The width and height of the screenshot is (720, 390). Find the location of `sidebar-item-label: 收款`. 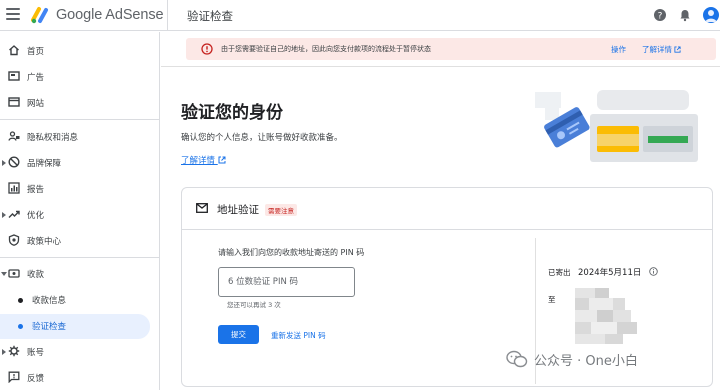

sidebar-item-label: 收款 is located at coordinates (36, 275).